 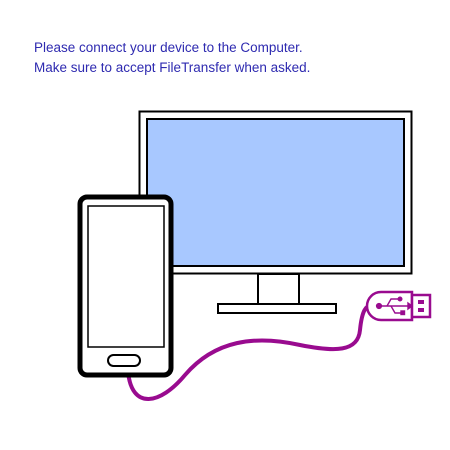 I want to click on usb-plug-connector, so click(x=421, y=306).